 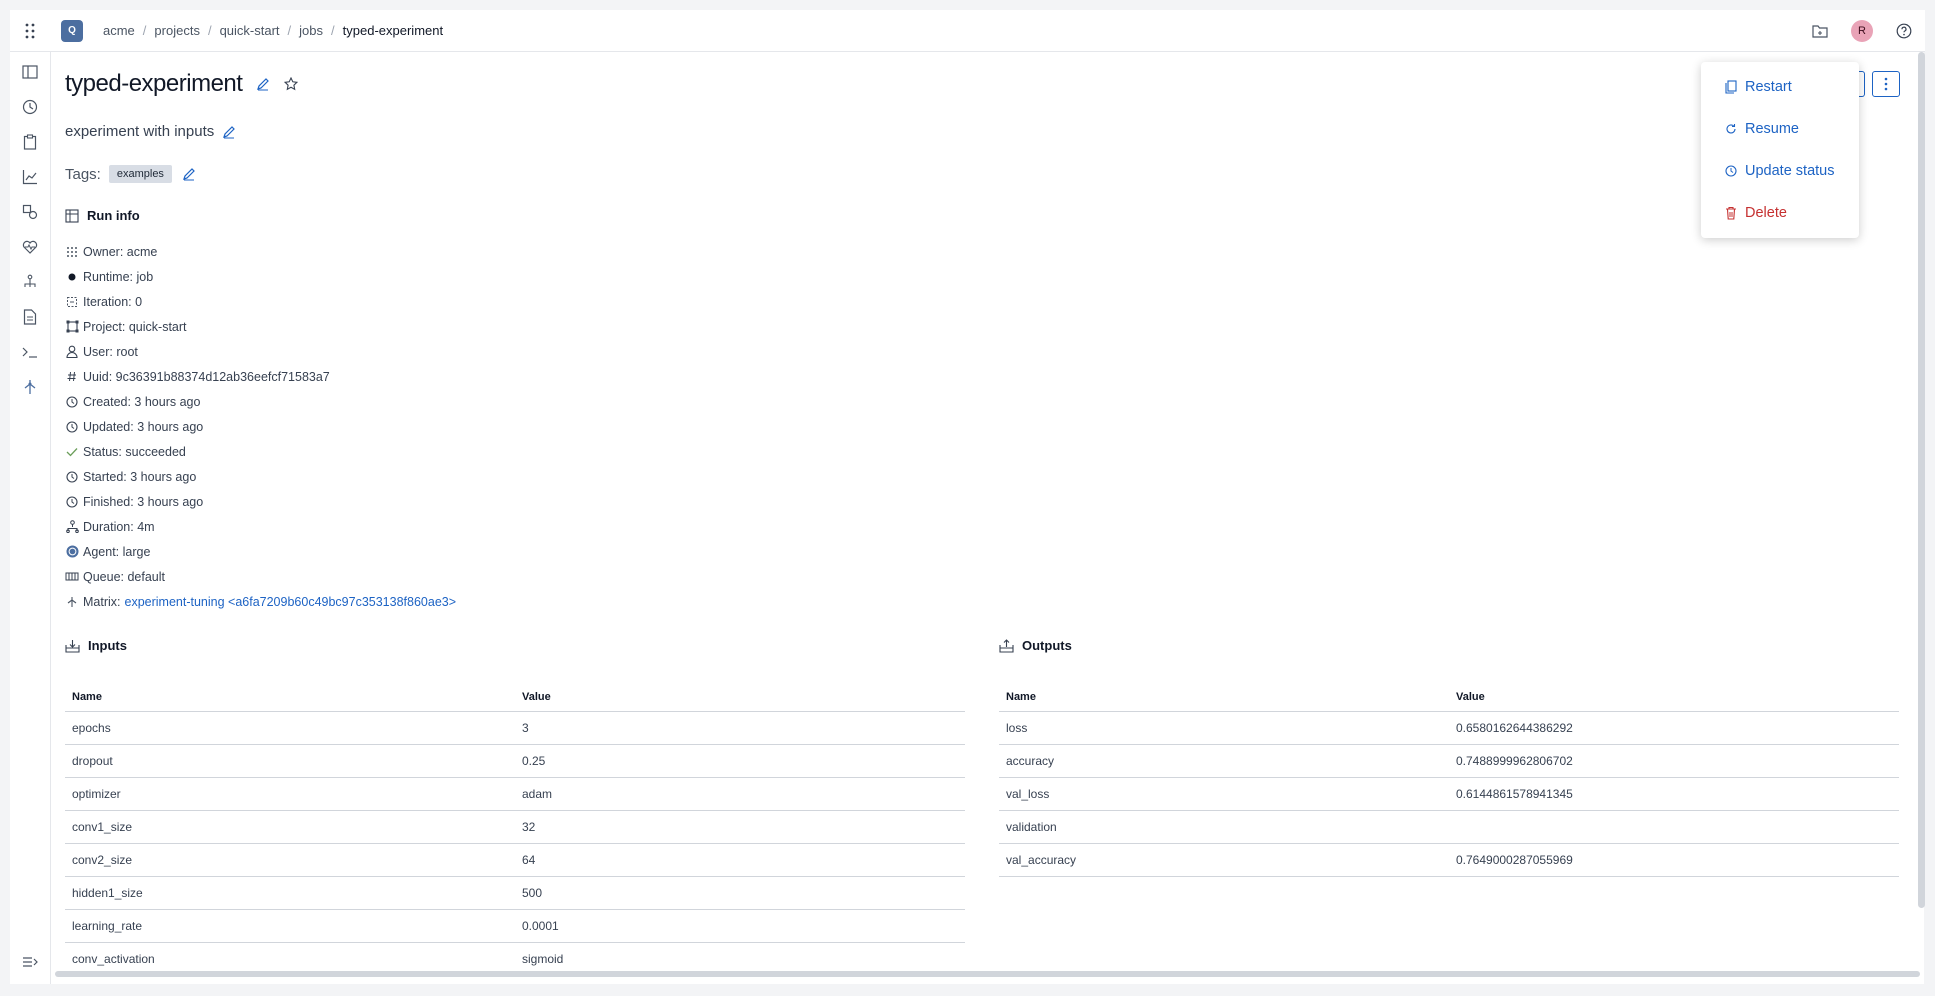 What do you see at coordinates (1766, 213) in the screenshot?
I see `menu-item-label: Delete` at bounding box center [1766, 213].